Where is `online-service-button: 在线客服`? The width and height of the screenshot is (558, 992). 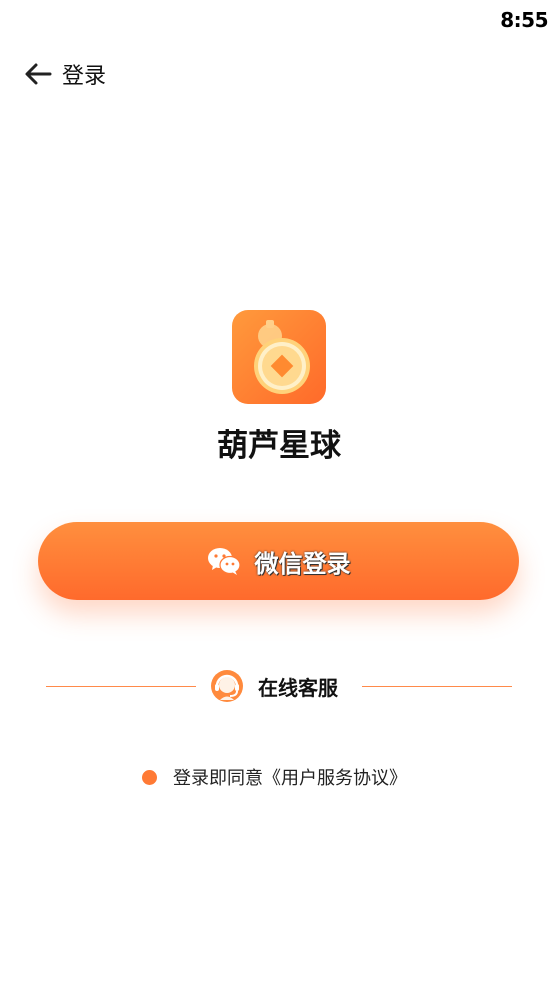 online-service-button: 在线客服 is located at coordinates (274, 686).